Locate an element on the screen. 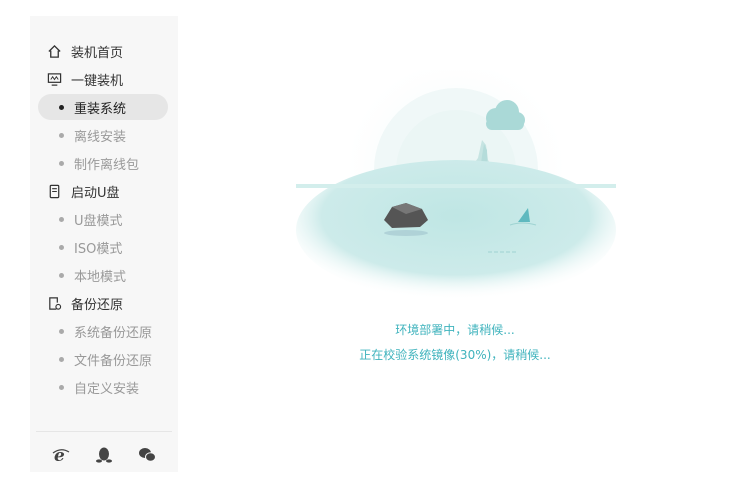  sidebar-item-one-click-install: 一键装机 is located at coordinates (103, 79).